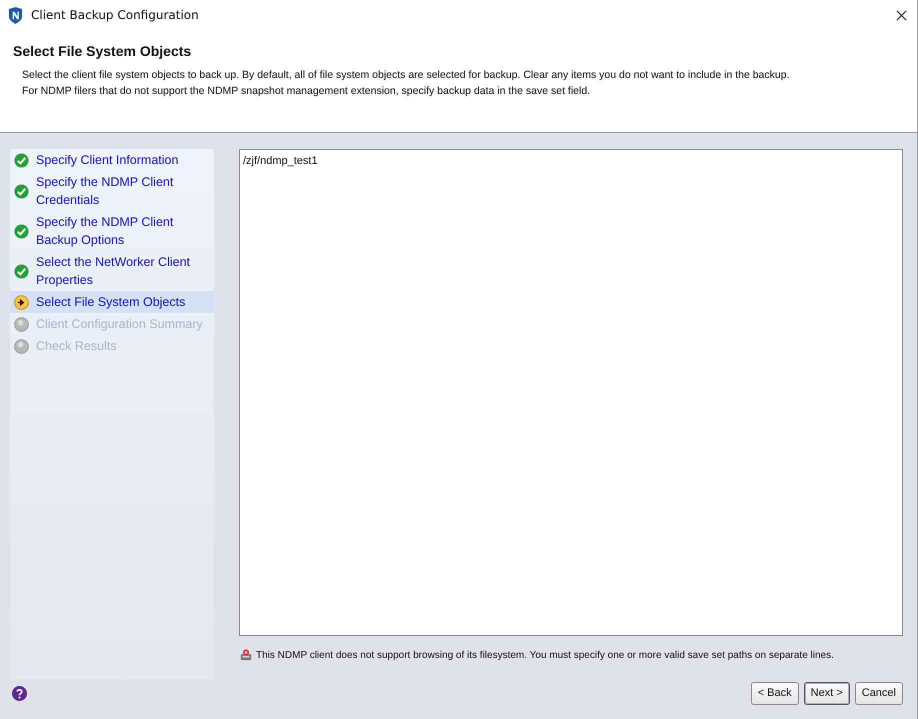 The height and width of the screenshot is (719, 918). I want to click on description-text: For NDMP filers that do not support the NDMP snapshot management extension, specify backup data in the save set field., so click(307, 91).